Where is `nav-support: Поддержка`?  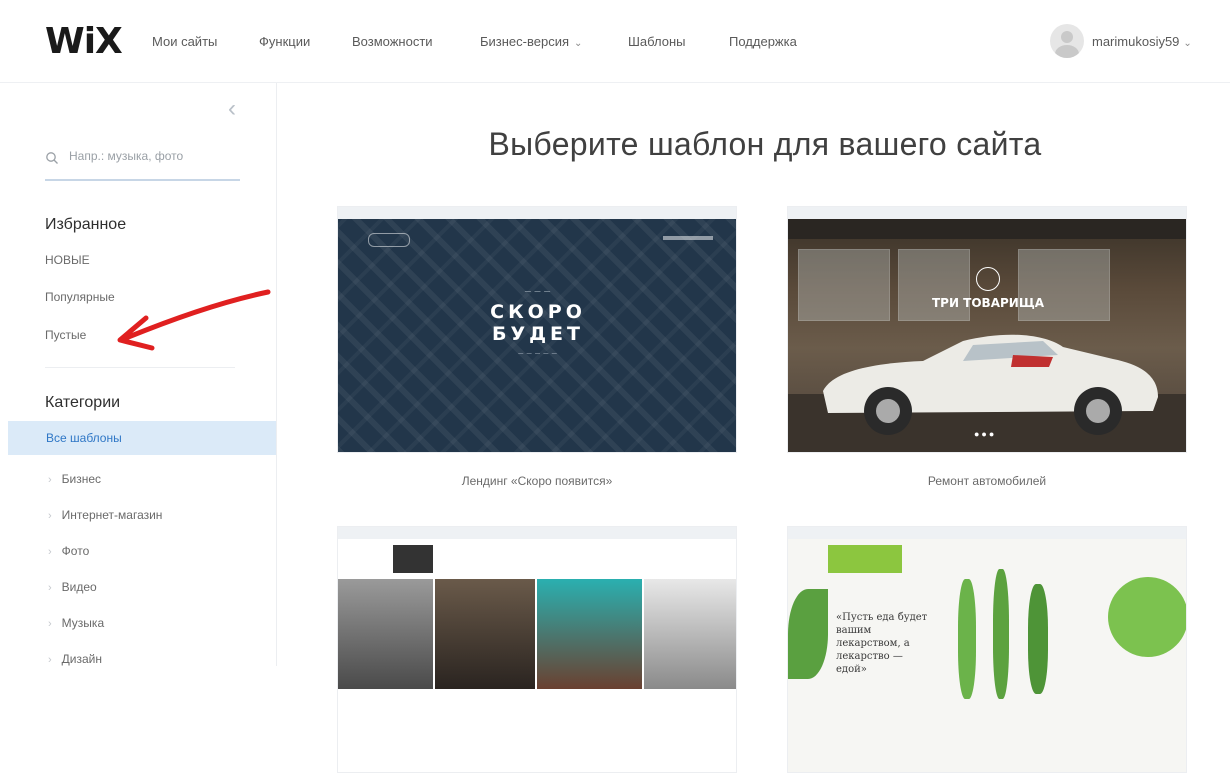
nav-support: Поддержка is located at coordinates (763, 41).